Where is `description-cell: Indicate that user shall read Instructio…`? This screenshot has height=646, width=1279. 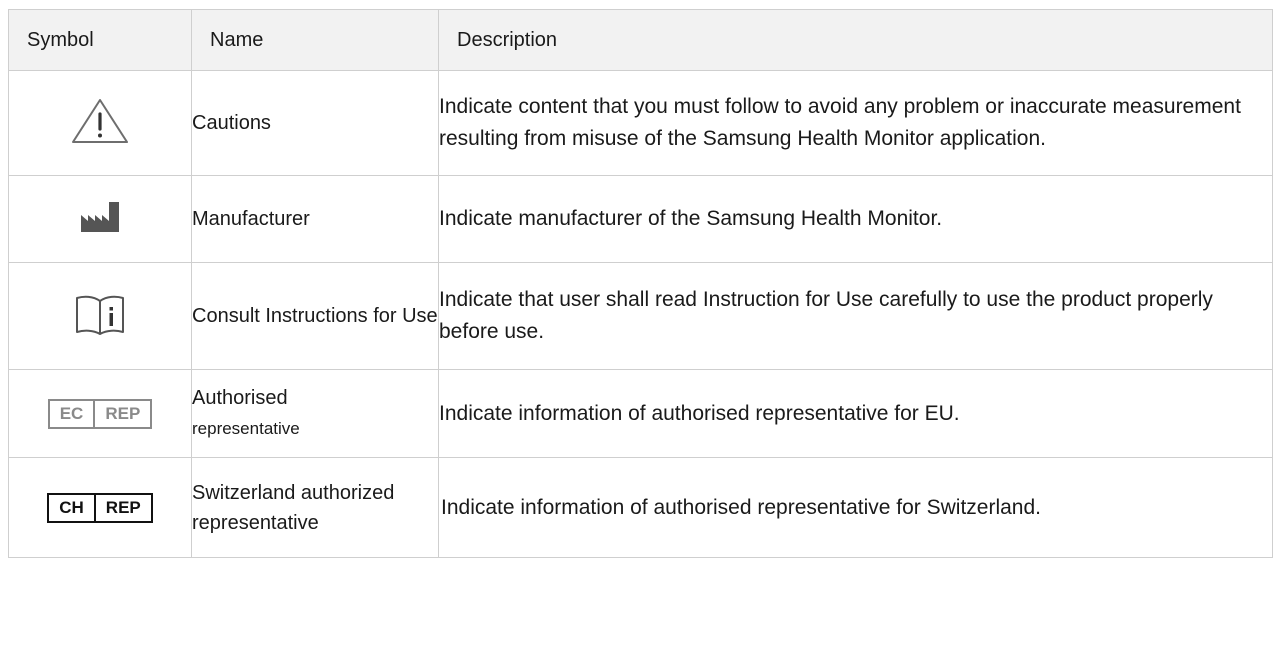
description-cell: Indicate that user shall read Instructio… is located at coordinates (855, 316).